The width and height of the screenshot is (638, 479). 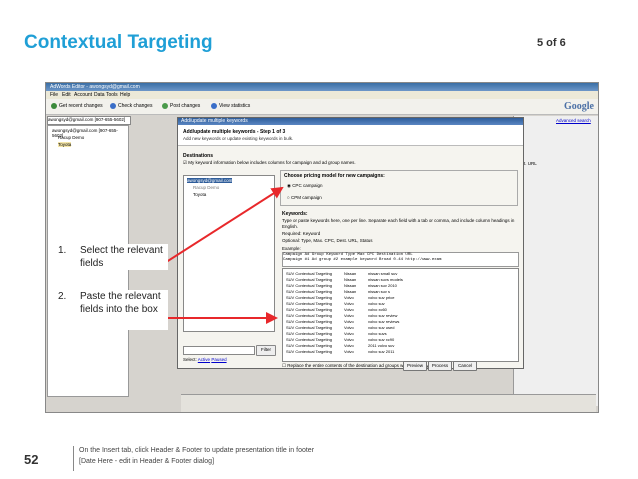 I want to click on callout-1-text: Select the relevant fields, so click(x=121, y=257).